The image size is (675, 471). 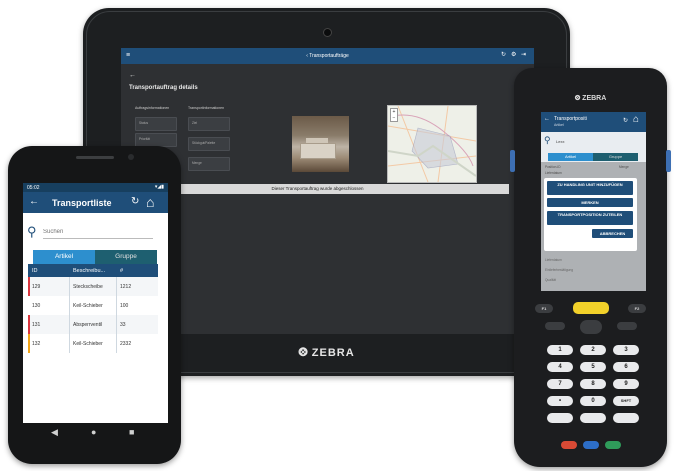 What do you see at coordinates (209, 144) in the screenshot?
I see `mode-field: Stückgut/Palette` at bounding box center [209, 144].